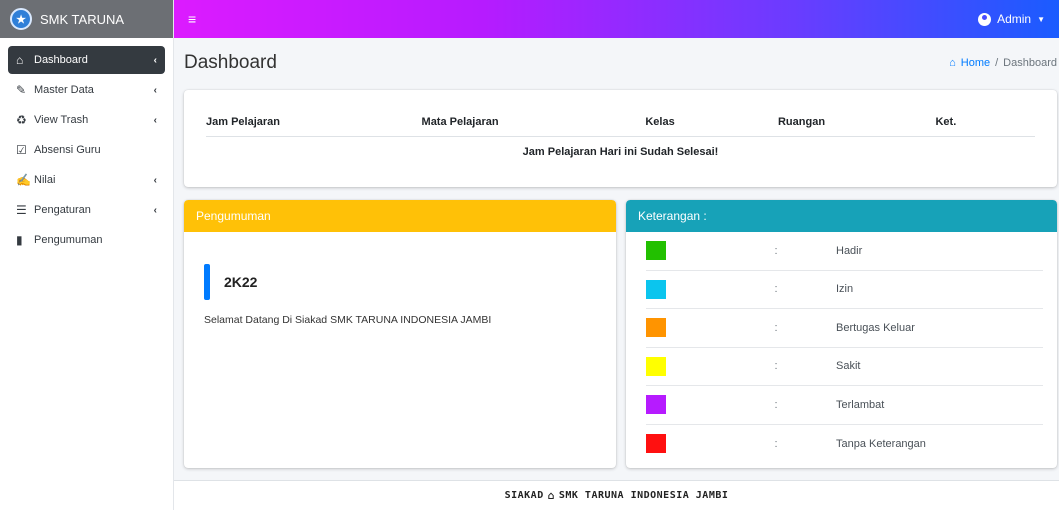 The image size is (1059, 510). I want to click on sidebar-item-pengumuman: ▮ Pengumuman, so click(86, 240).